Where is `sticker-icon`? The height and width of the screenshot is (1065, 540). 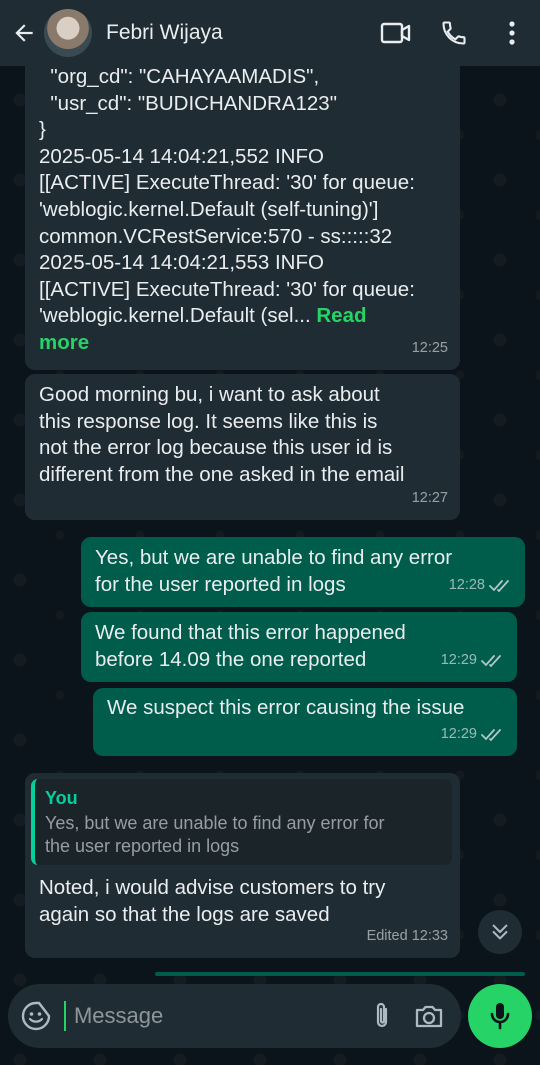
sticker-icon is located at coordinates (36, 1016).